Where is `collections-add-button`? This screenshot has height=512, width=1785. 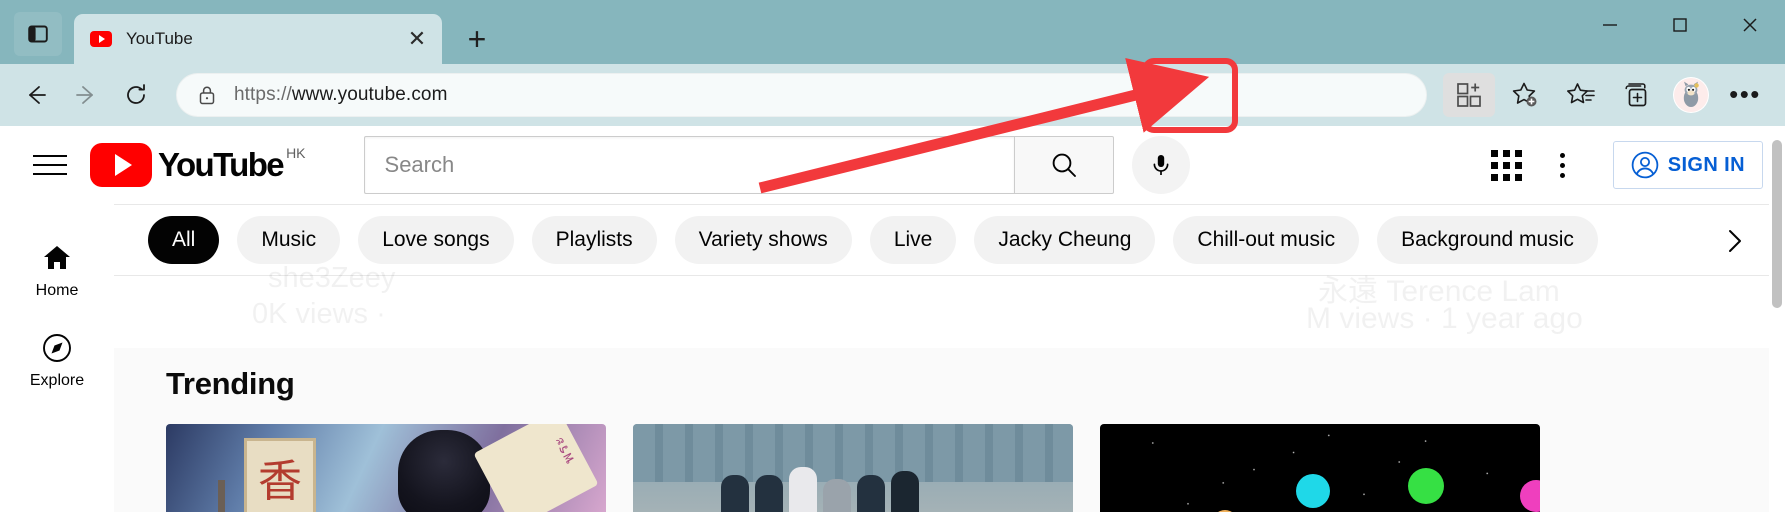 collections-add-button is located at coordinates (1637, 95).